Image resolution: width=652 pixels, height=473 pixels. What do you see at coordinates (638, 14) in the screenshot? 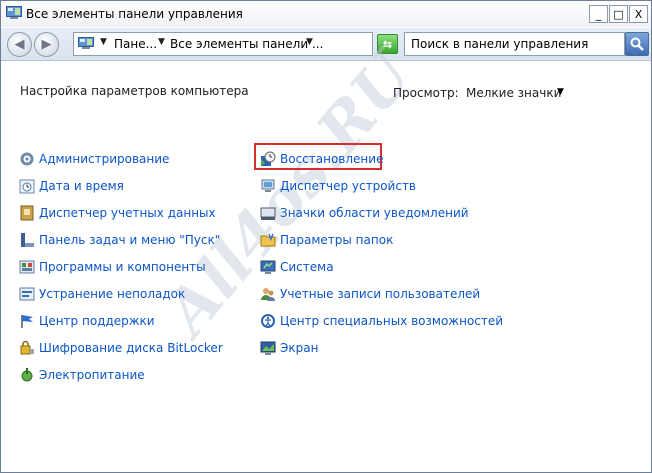
I see `close-button: X` at bounding box center [638, 14].